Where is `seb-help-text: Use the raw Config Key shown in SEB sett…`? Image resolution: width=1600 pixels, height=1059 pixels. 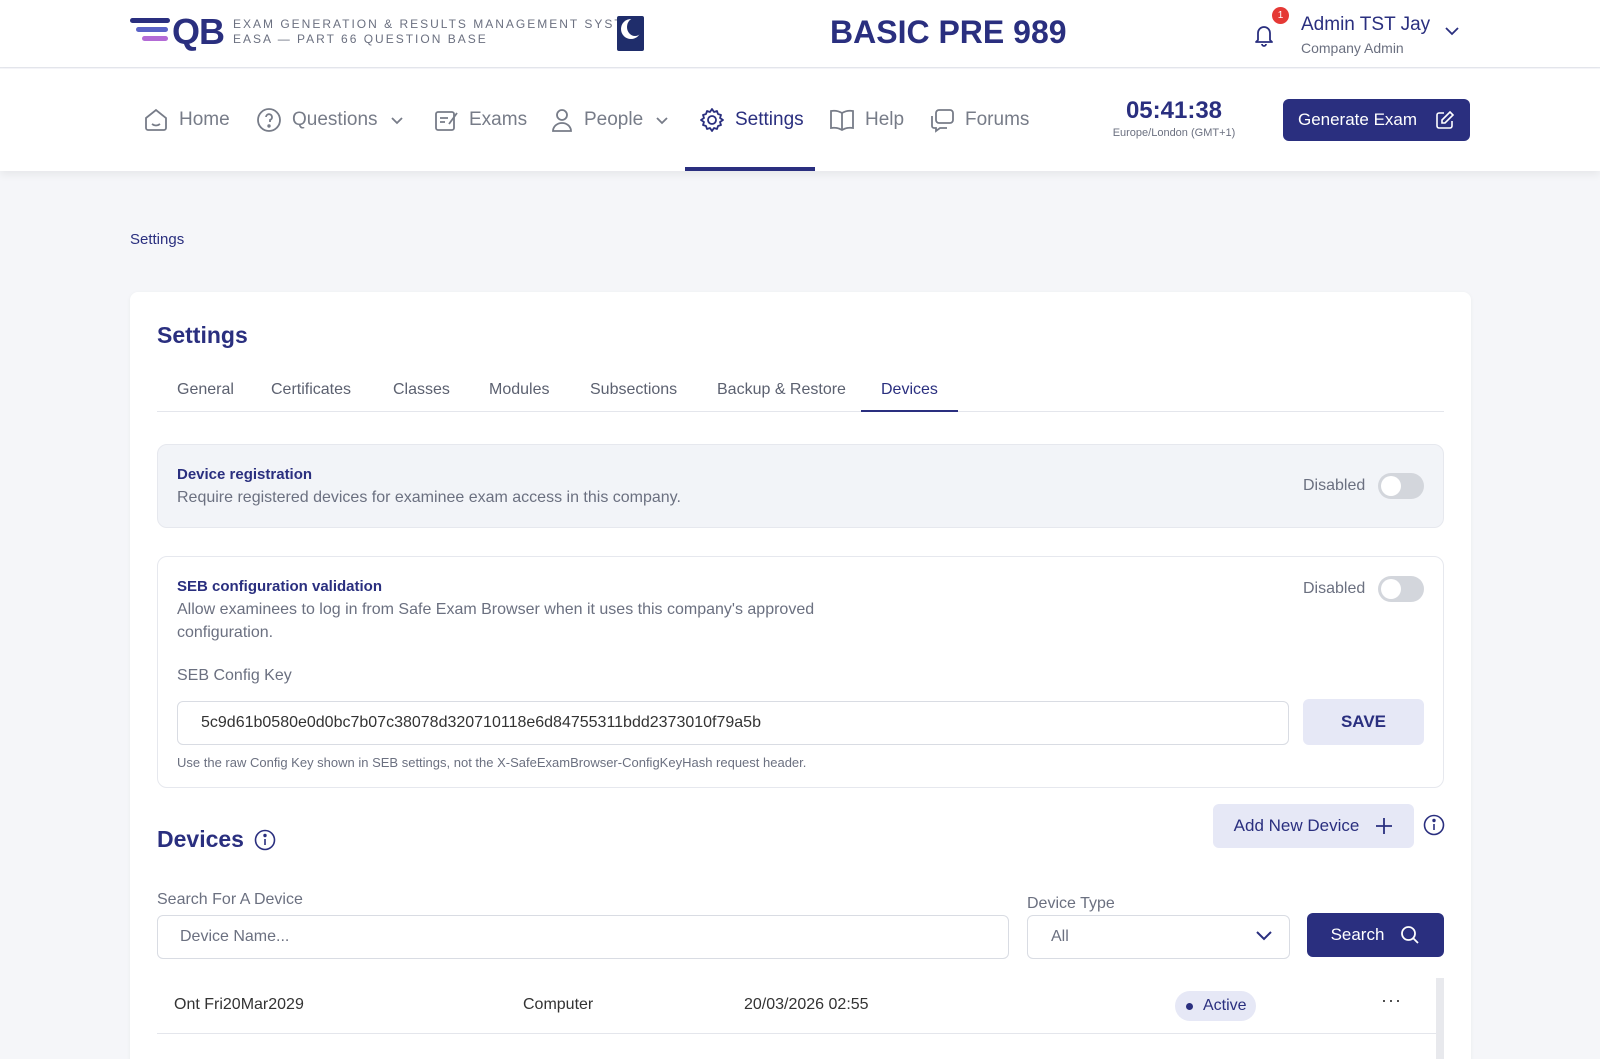
seb-help-text: Use the raw Config Key shown in SEB sett… is located at coordinates (492, 762).